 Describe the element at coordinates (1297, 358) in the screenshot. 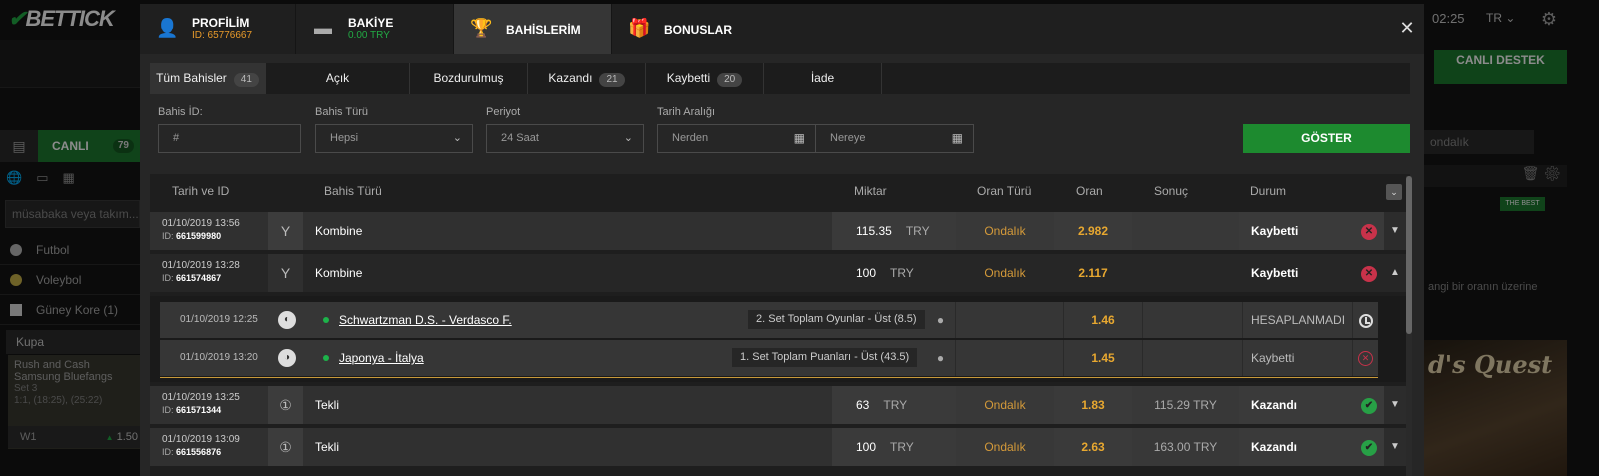

I see `selection-status: Kaybetti` at that location.